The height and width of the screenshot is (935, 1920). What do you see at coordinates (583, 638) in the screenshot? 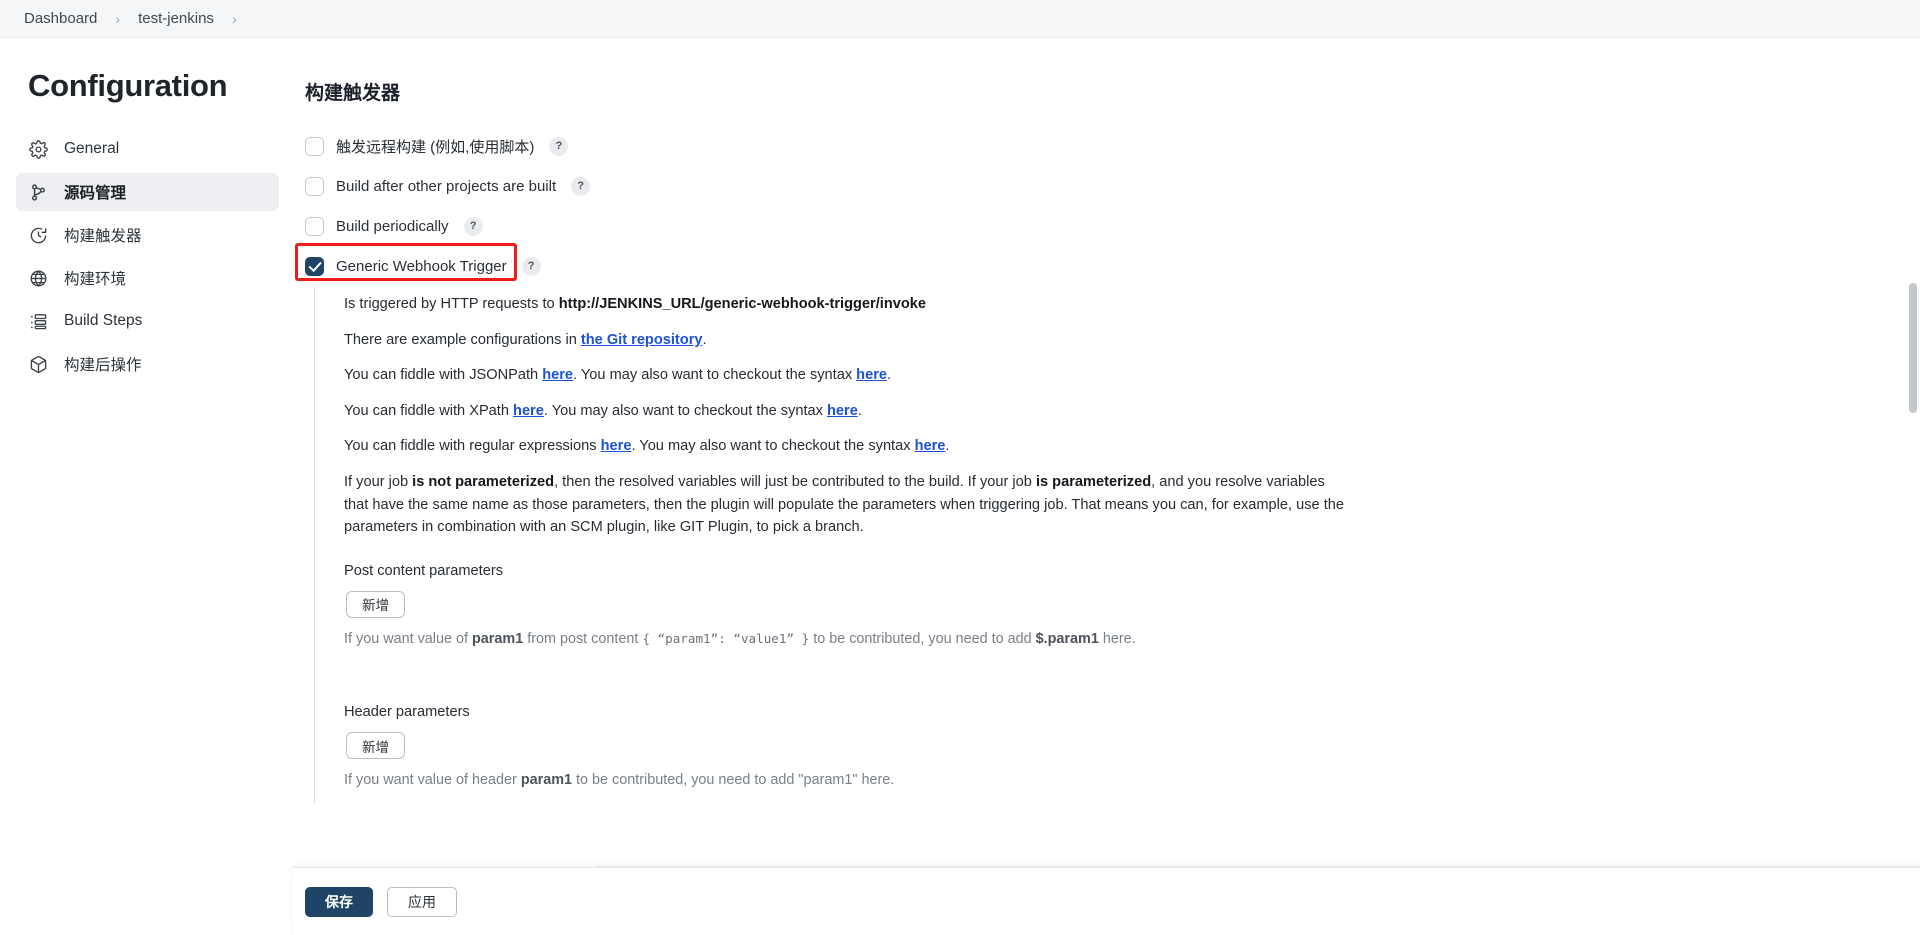
I see `hint-text: from post content` at bounding box center [583, 638].